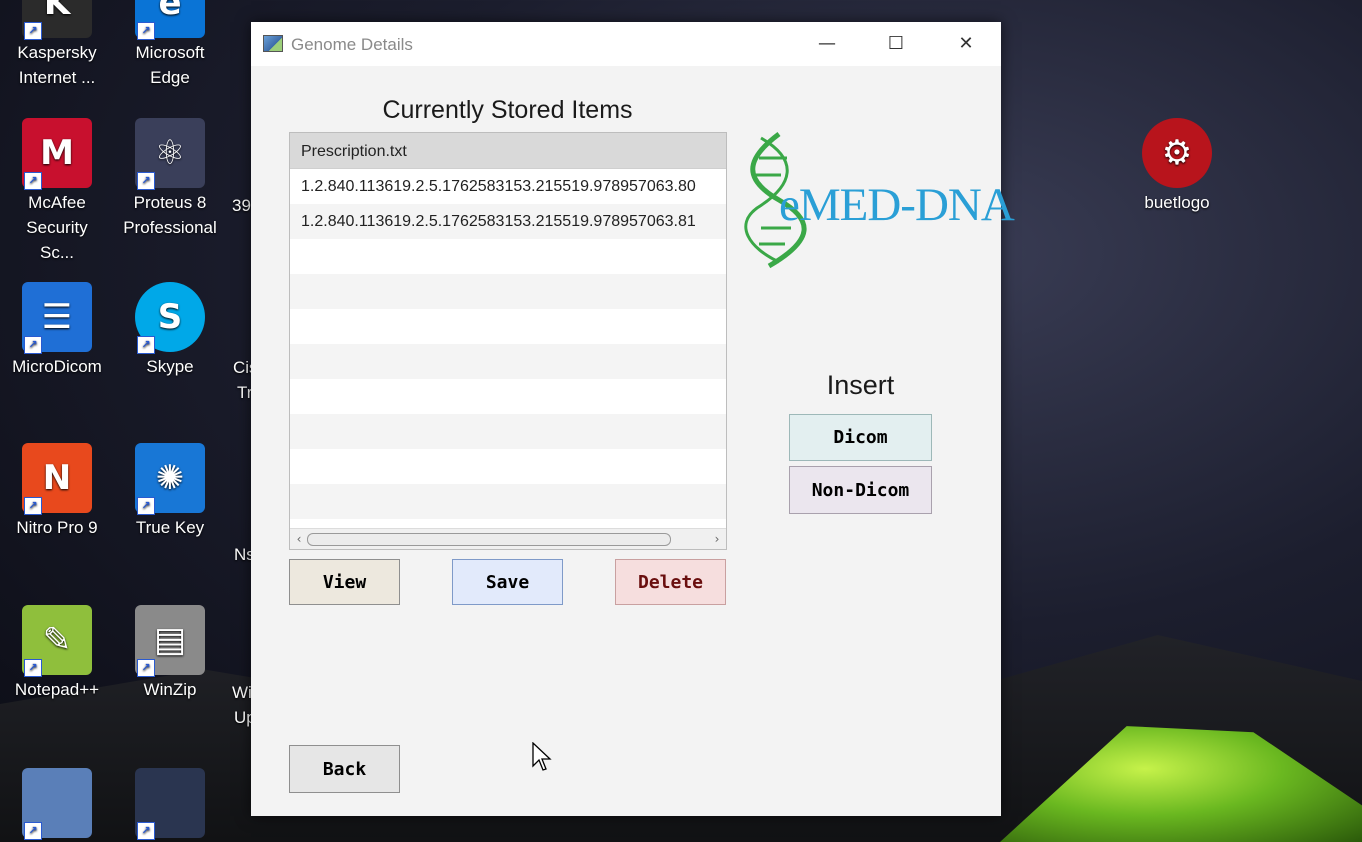  I want to click on logo-text: eMED-DNA, so click(897, 205).